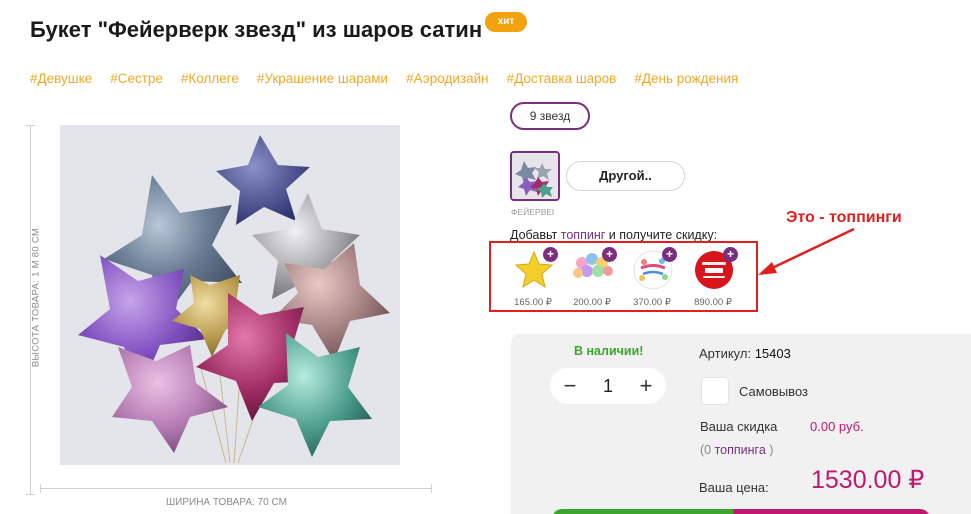  What do you see at coordinates (625, 176) in the screenshot?
I see `other-variant-button: Другой..` at bounding box center [625, 176].